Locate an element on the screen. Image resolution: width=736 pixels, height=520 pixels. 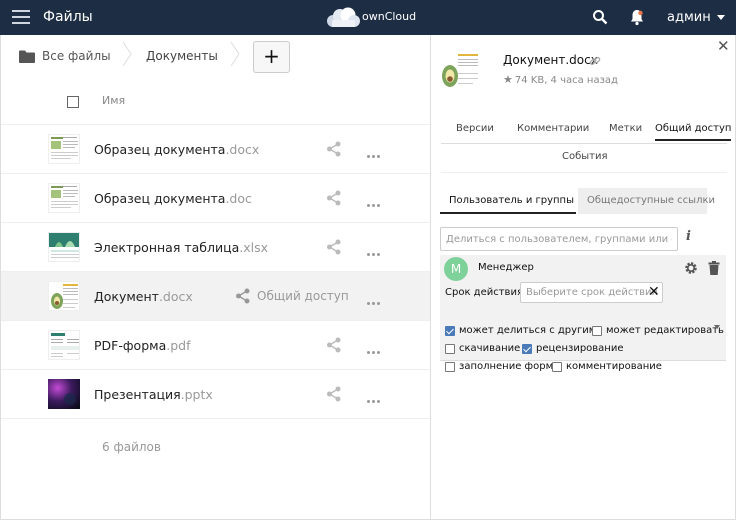
file-row-selected: Документ.docx Общий доступ is located at coordinates (216, 296).